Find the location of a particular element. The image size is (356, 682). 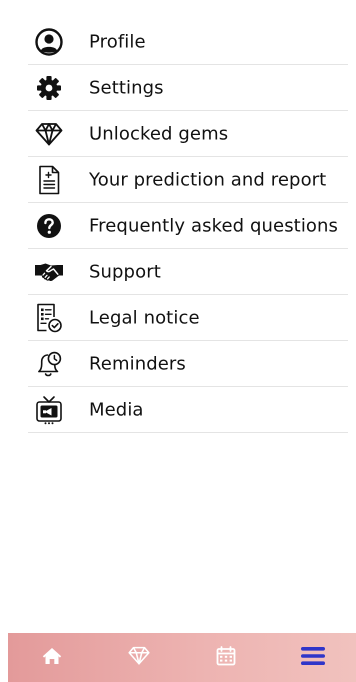

menu-item-legal-notice: Legal notice is located at coordinates (178, 318).